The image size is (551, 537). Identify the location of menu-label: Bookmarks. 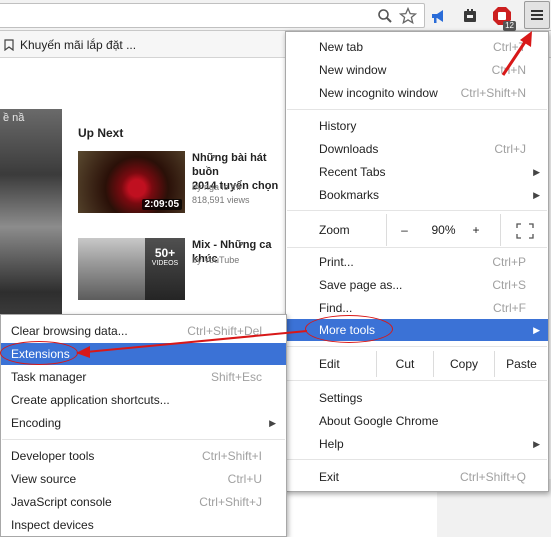
(349, 195).